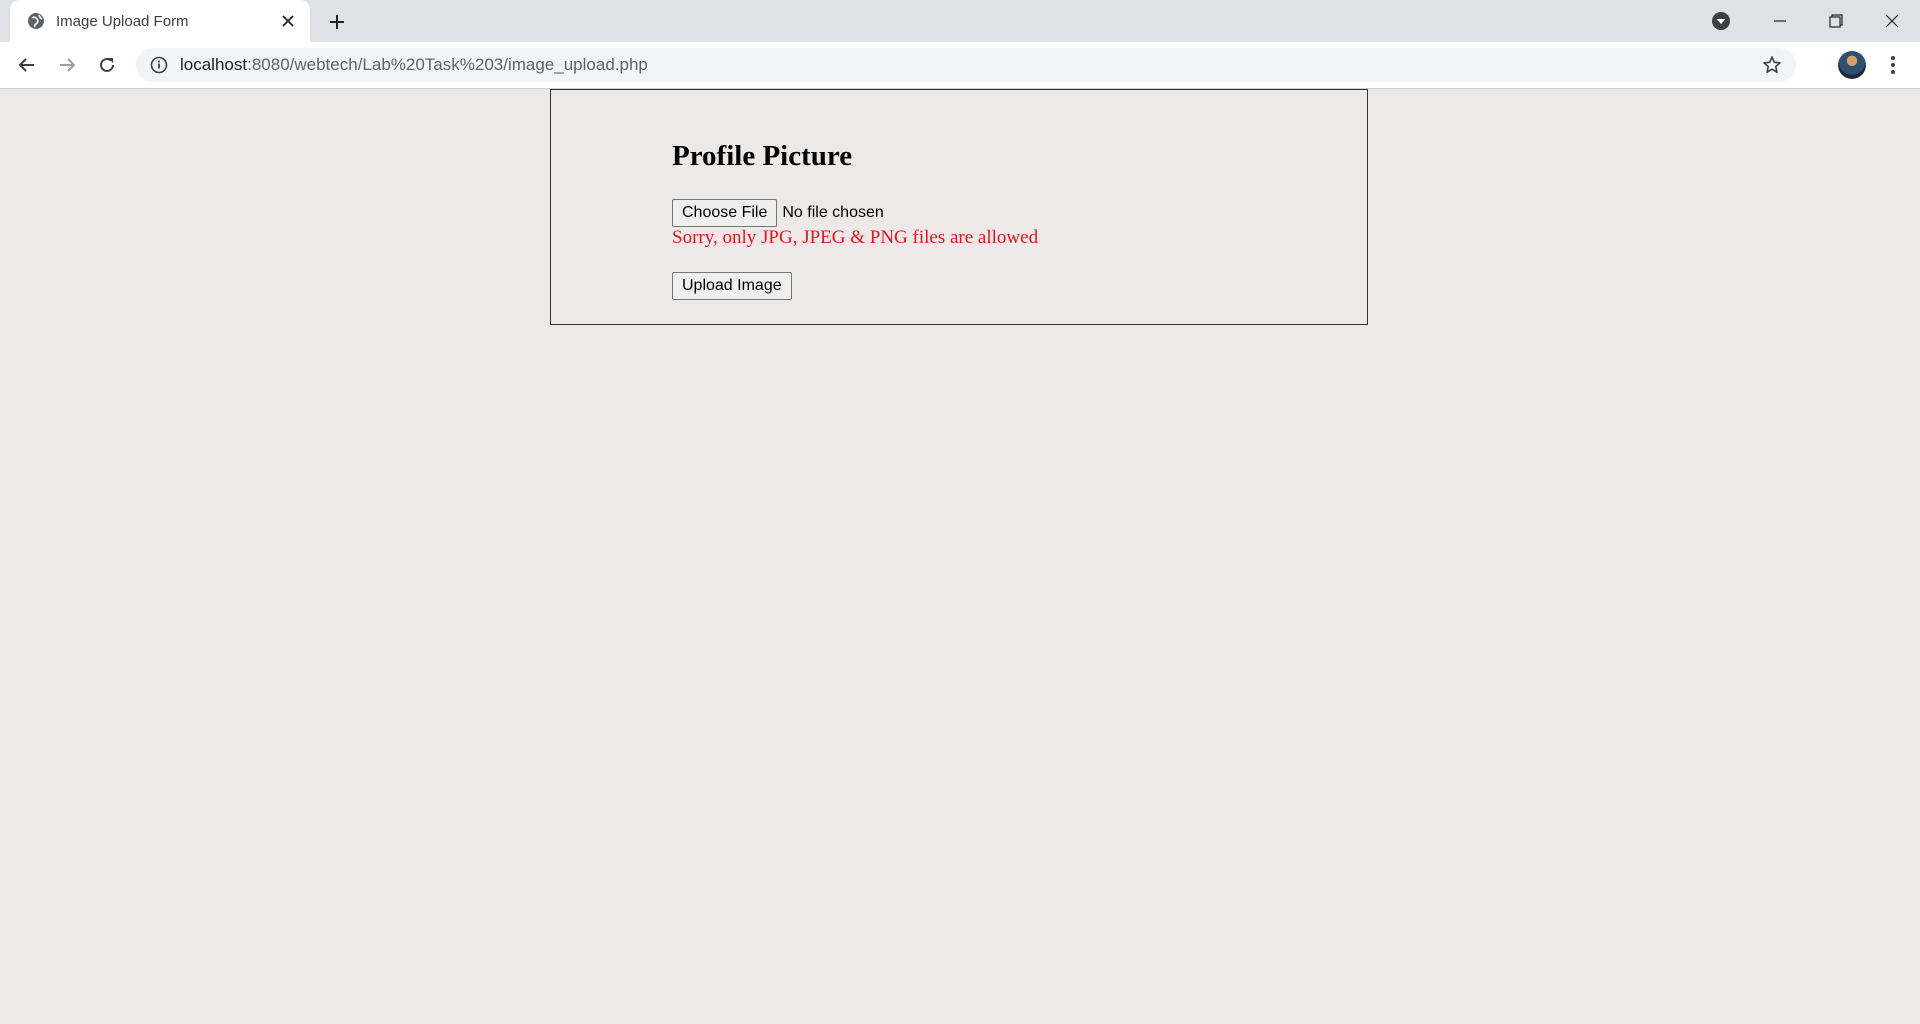  I want to click on back-icon, so click(27, 65).